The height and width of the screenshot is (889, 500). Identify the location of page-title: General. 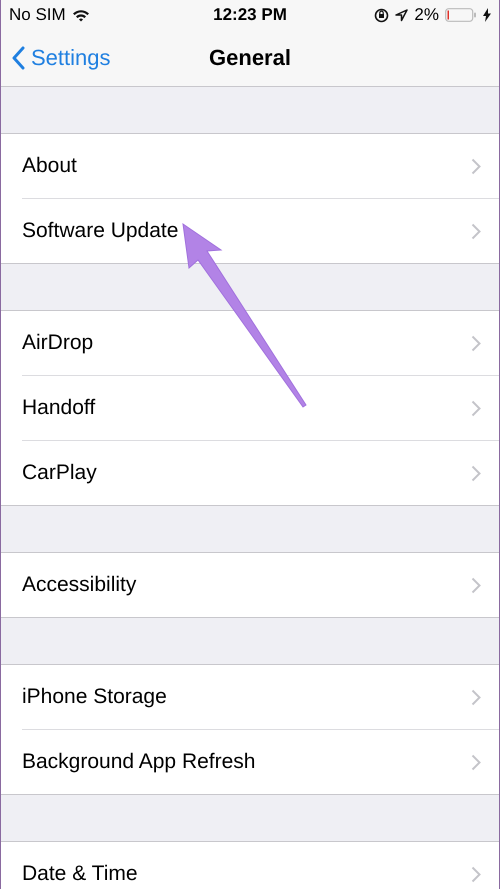
(250, 58).